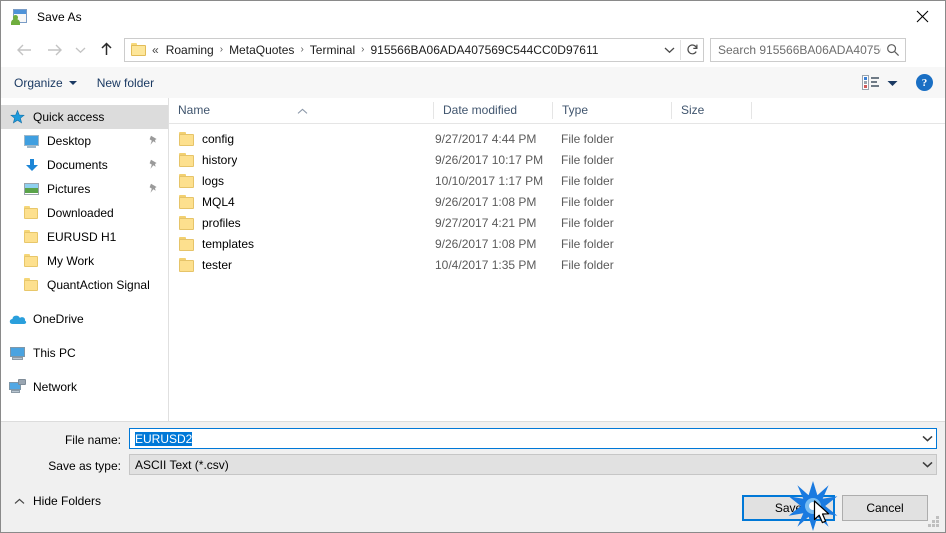 This screenshot has height=533, width=946. What do you see at coordinates (473, 16) in the screenshot?
I see `title-bar: Save As` at bounding box center [473, 16].